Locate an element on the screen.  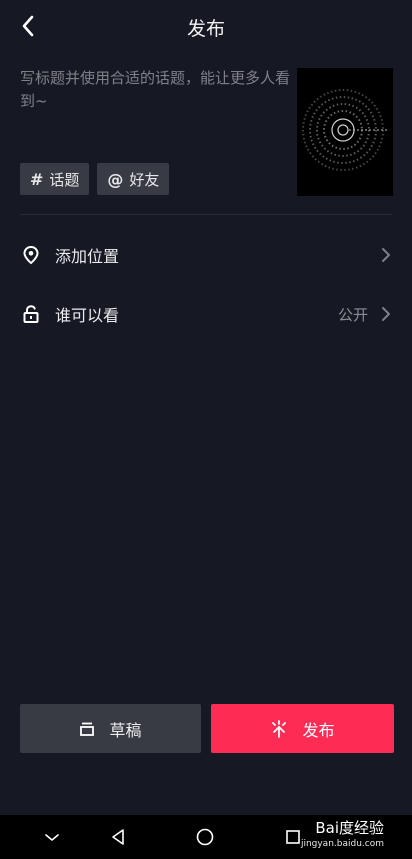
cover-radial-pattern is located at coordinates (345, 130).